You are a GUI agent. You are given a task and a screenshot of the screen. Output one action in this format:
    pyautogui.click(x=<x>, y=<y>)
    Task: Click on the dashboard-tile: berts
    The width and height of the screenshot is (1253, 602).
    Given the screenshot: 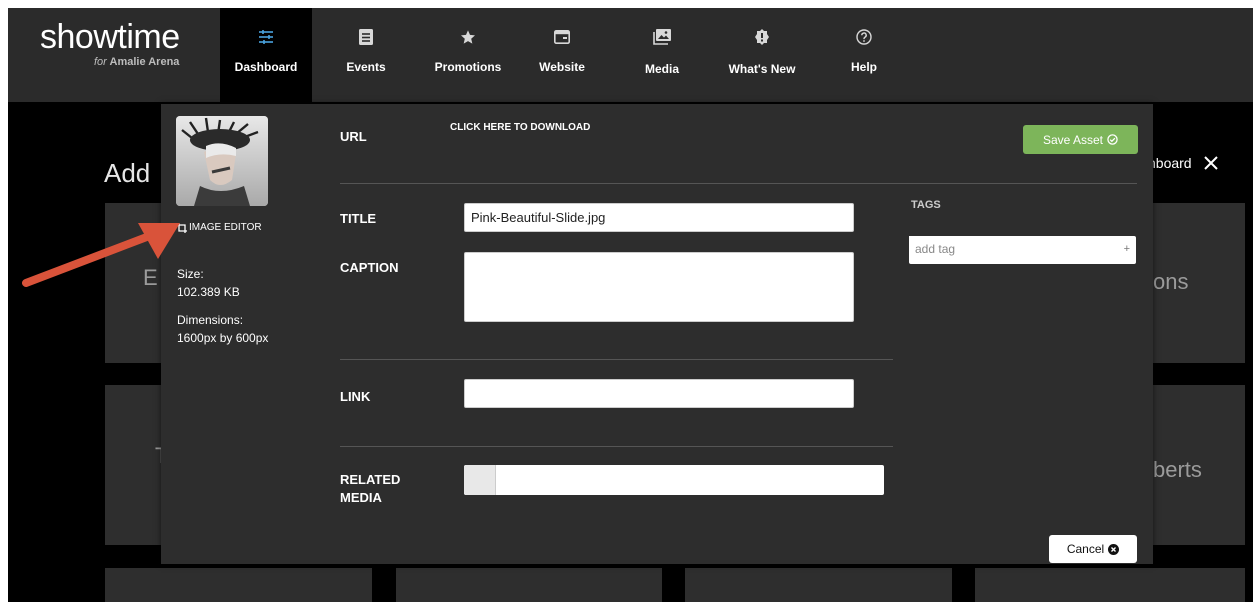 What is the action you would take?
    pyautogui.click(x=1199, y=465)
    